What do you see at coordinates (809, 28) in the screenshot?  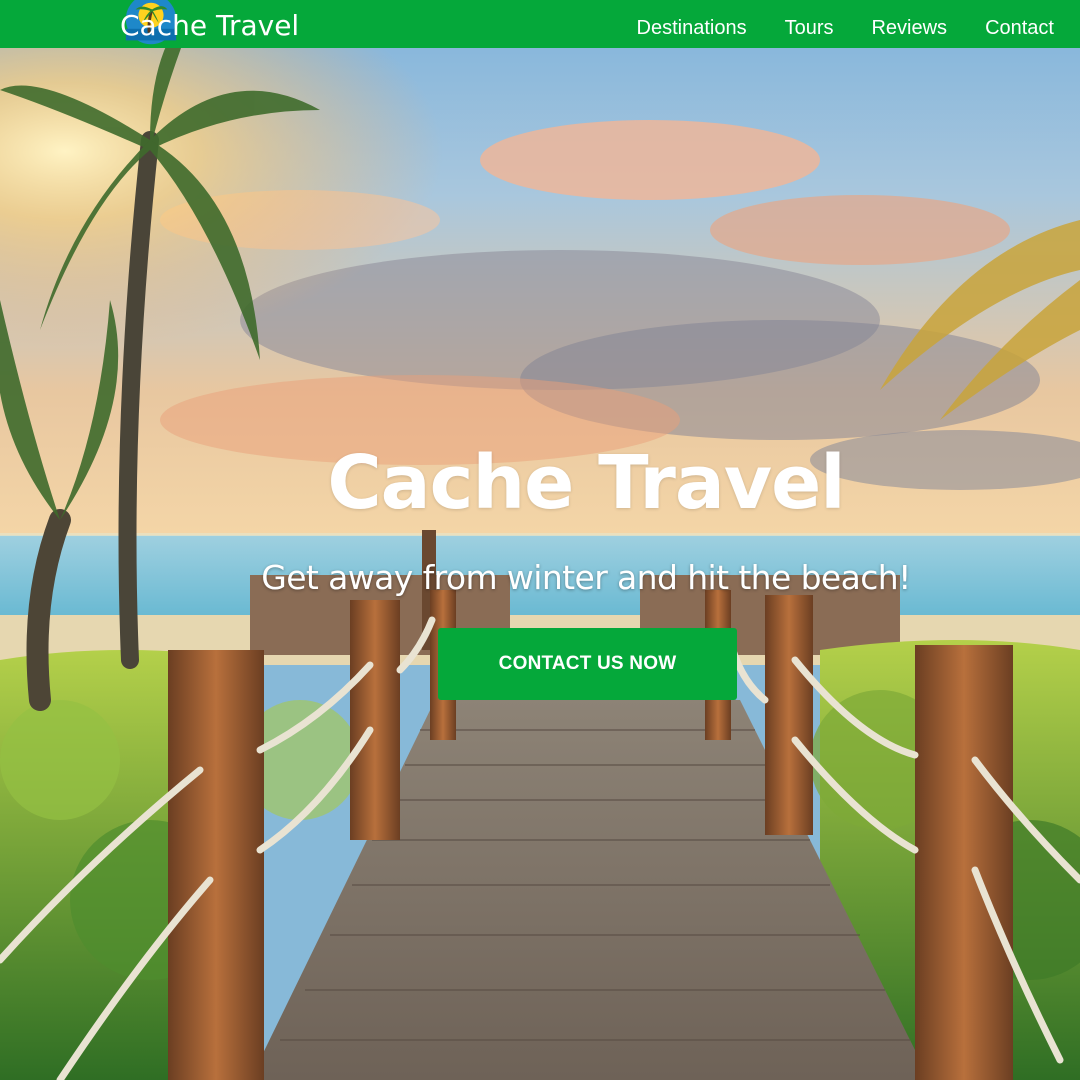 I see `nav-link-tours: Tours` at bounding box center [809, 28].